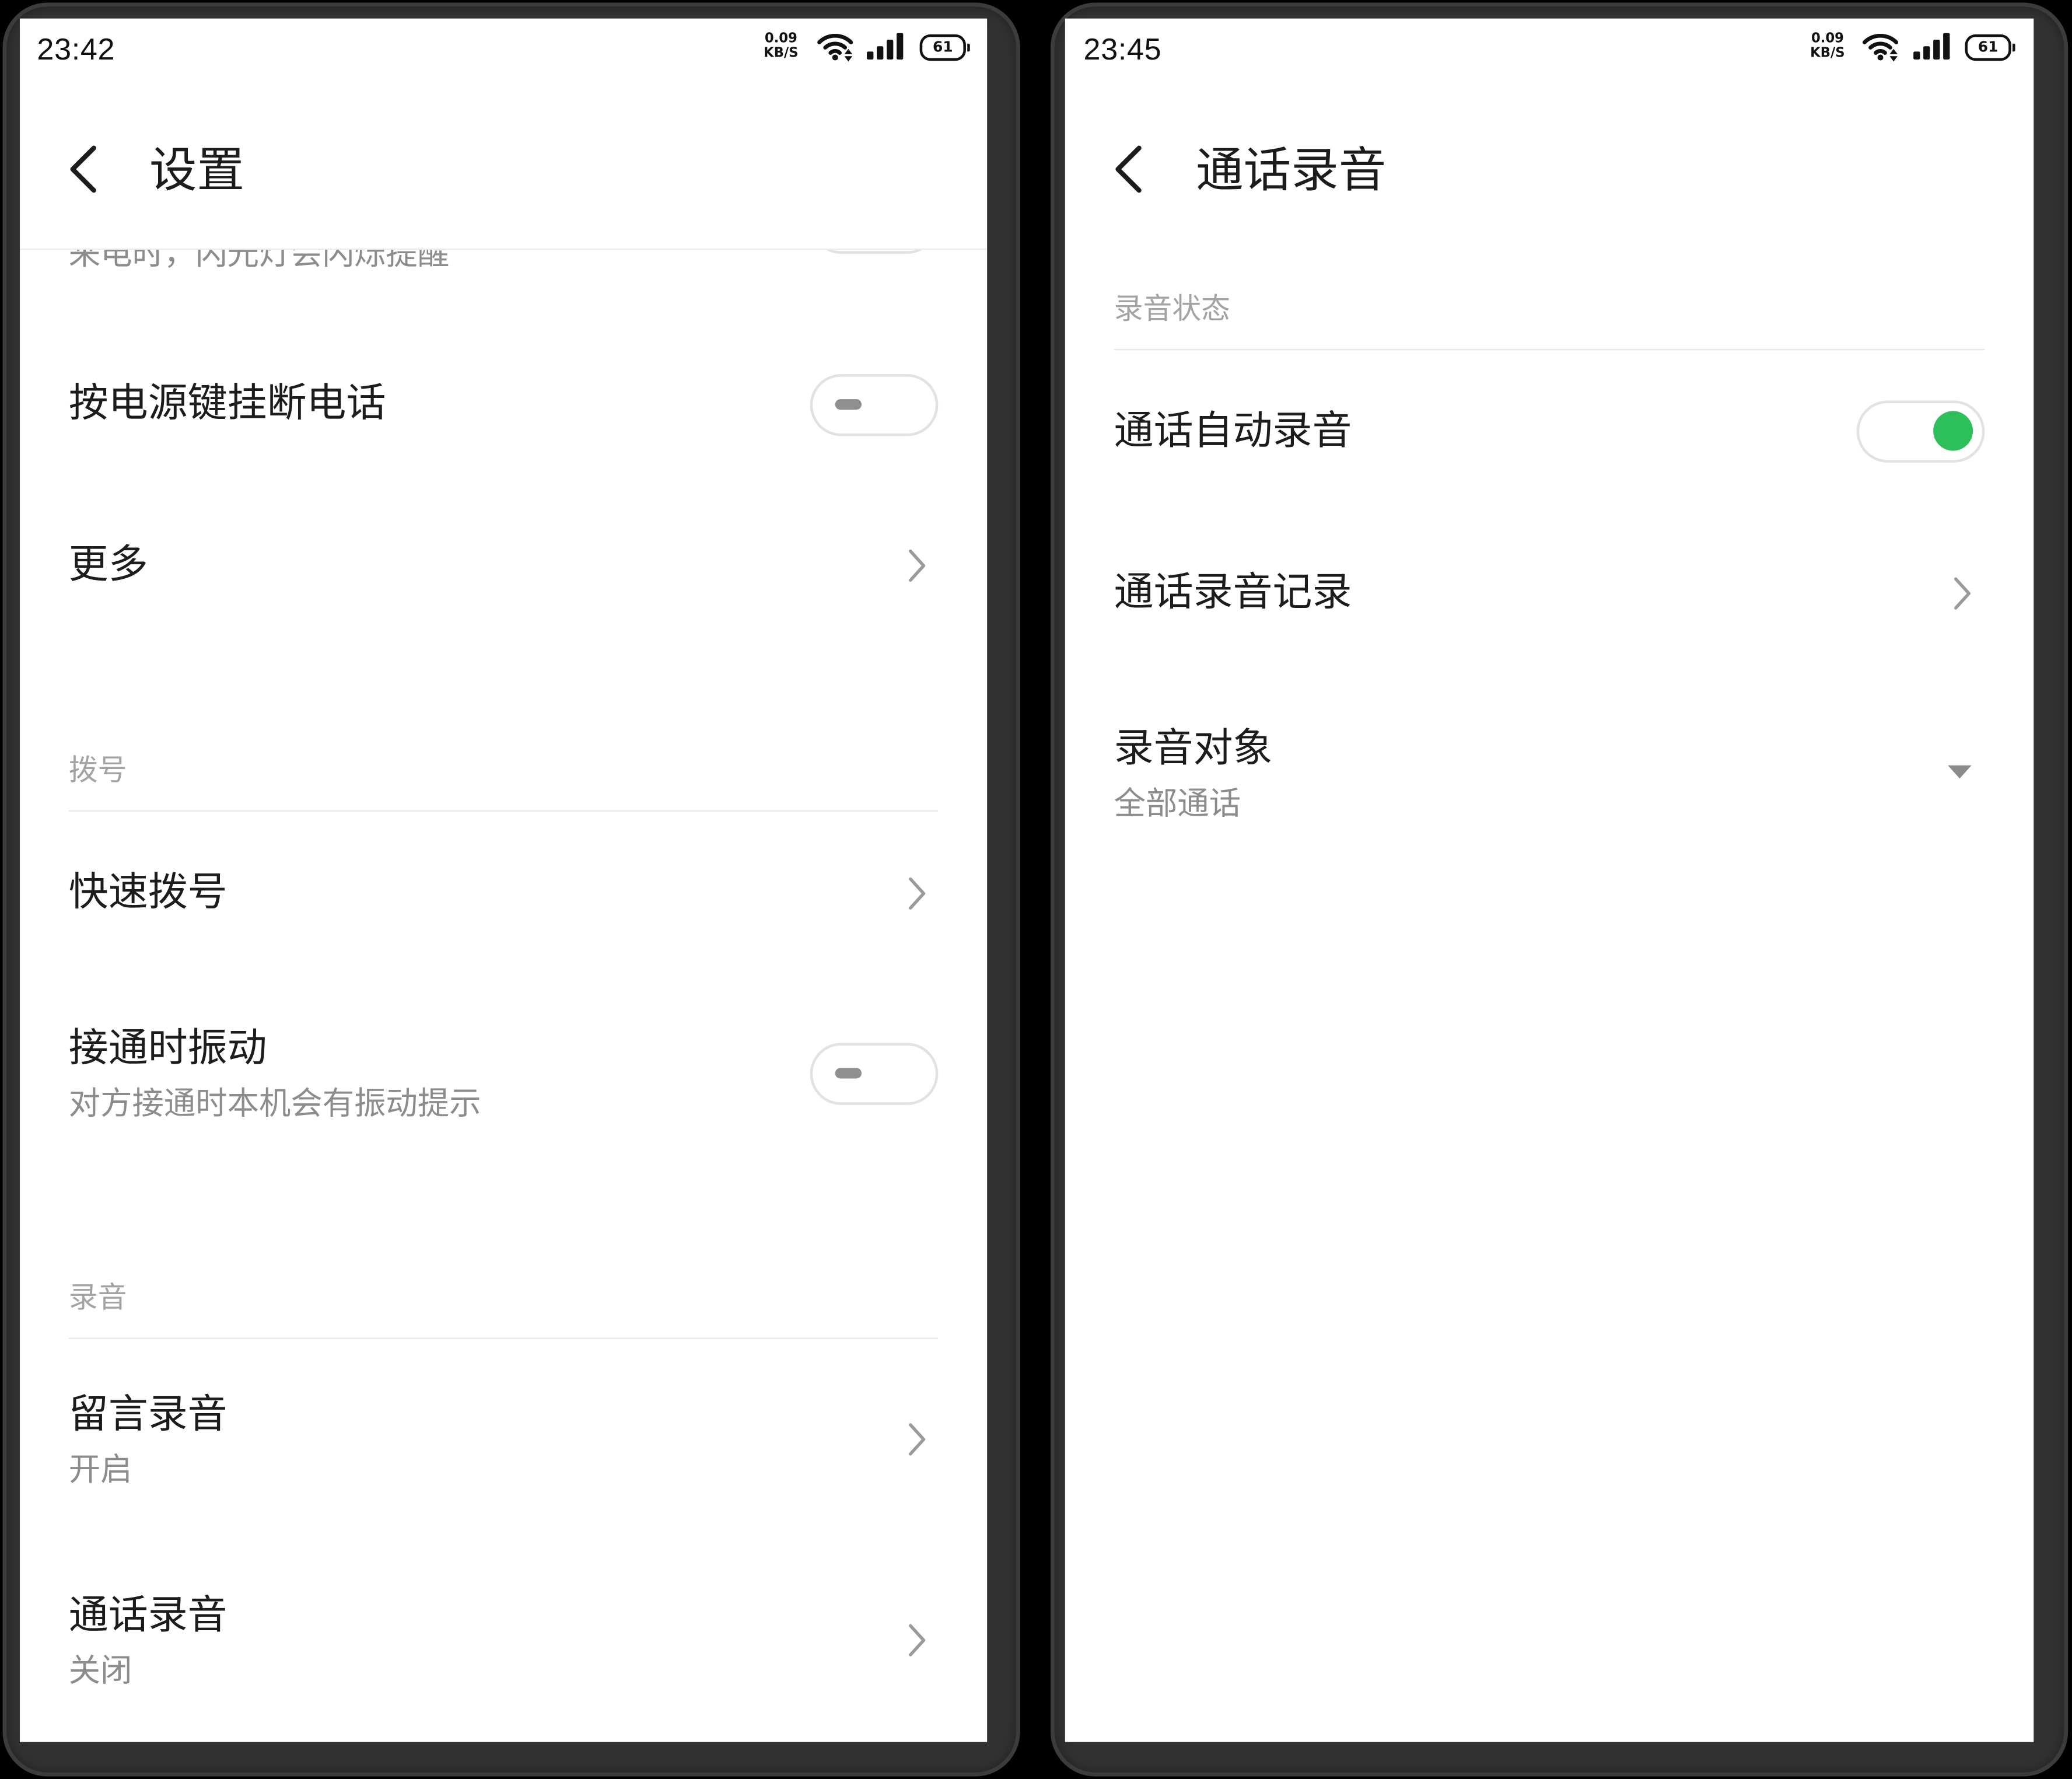 The width and height of the screenshot is (2072, 1779). I want to click on row-subtitle: 来电时，闪光灯会闪烁提醒, so click(259, 261).